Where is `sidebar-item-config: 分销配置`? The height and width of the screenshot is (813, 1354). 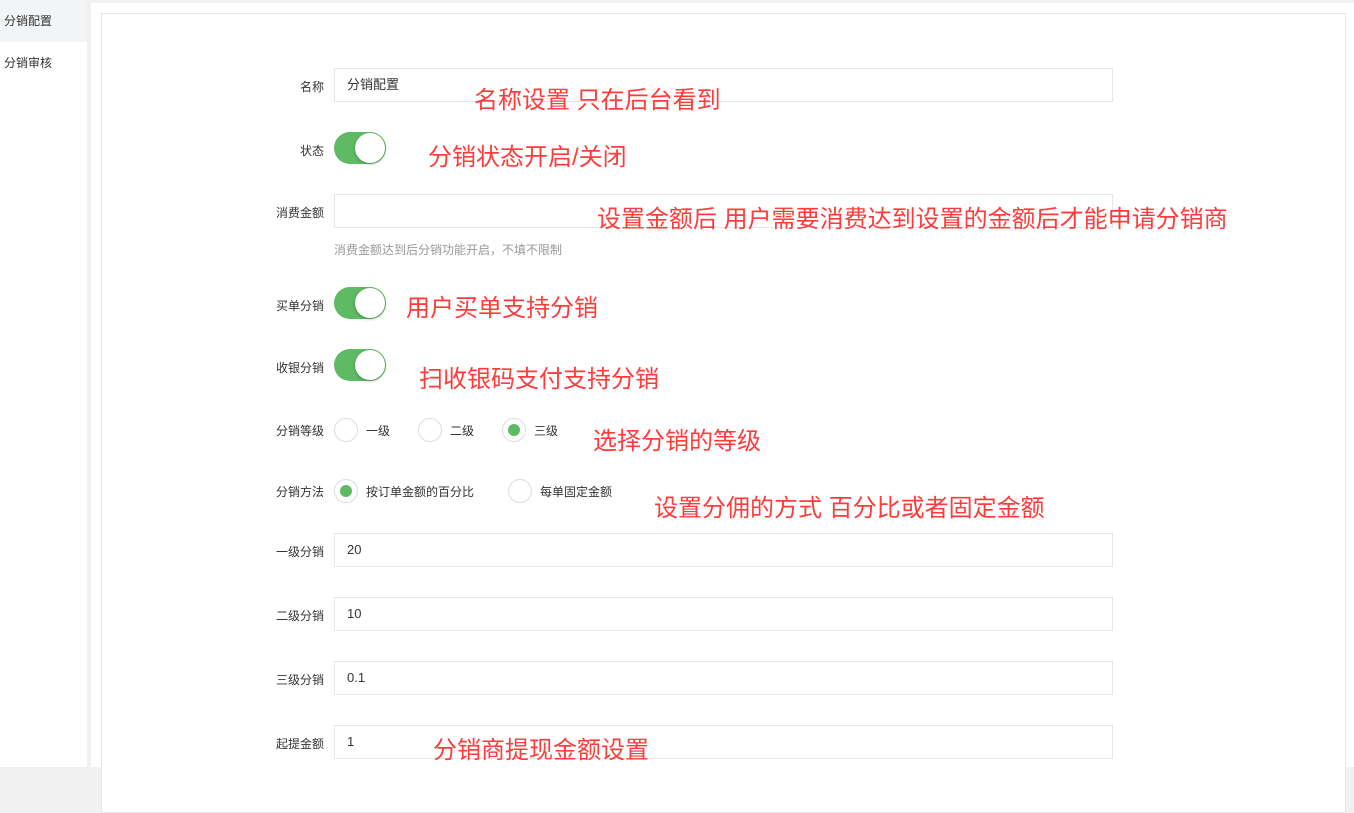 sidebar-item-config: 分销配置 is located at coordinates (43, 21).